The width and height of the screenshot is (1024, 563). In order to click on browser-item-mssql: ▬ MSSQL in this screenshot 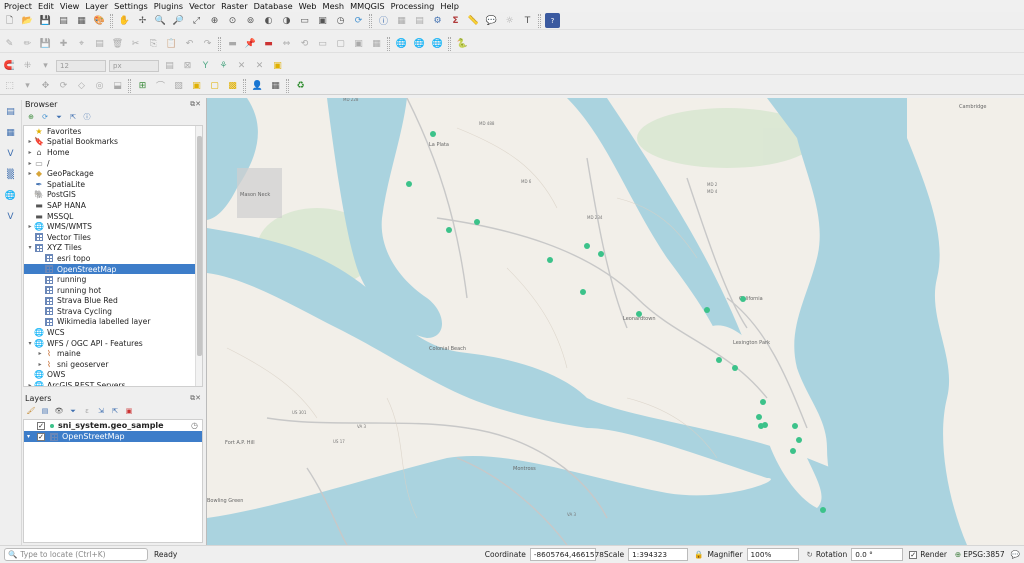, I will do `click(113, 216)`.